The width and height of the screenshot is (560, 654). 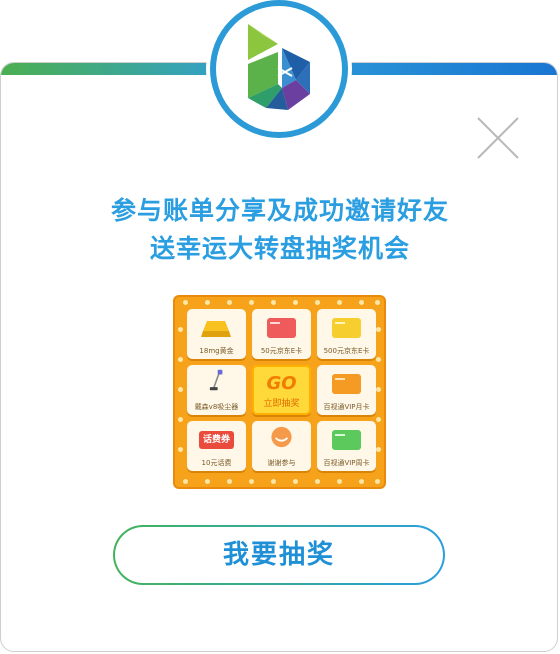 What do you see at coordinates (279, 248) in the screenshot?
I see `headline-line-2: 送幸运大转盘抽奖机会` at bounding box center [279, 248].